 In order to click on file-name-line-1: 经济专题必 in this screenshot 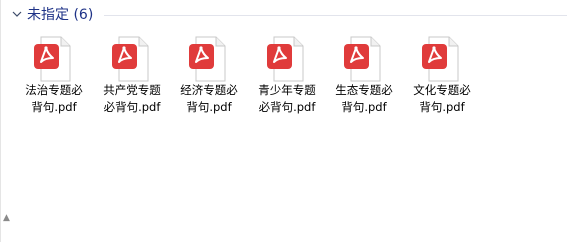, I will do `click(209, 90)`.